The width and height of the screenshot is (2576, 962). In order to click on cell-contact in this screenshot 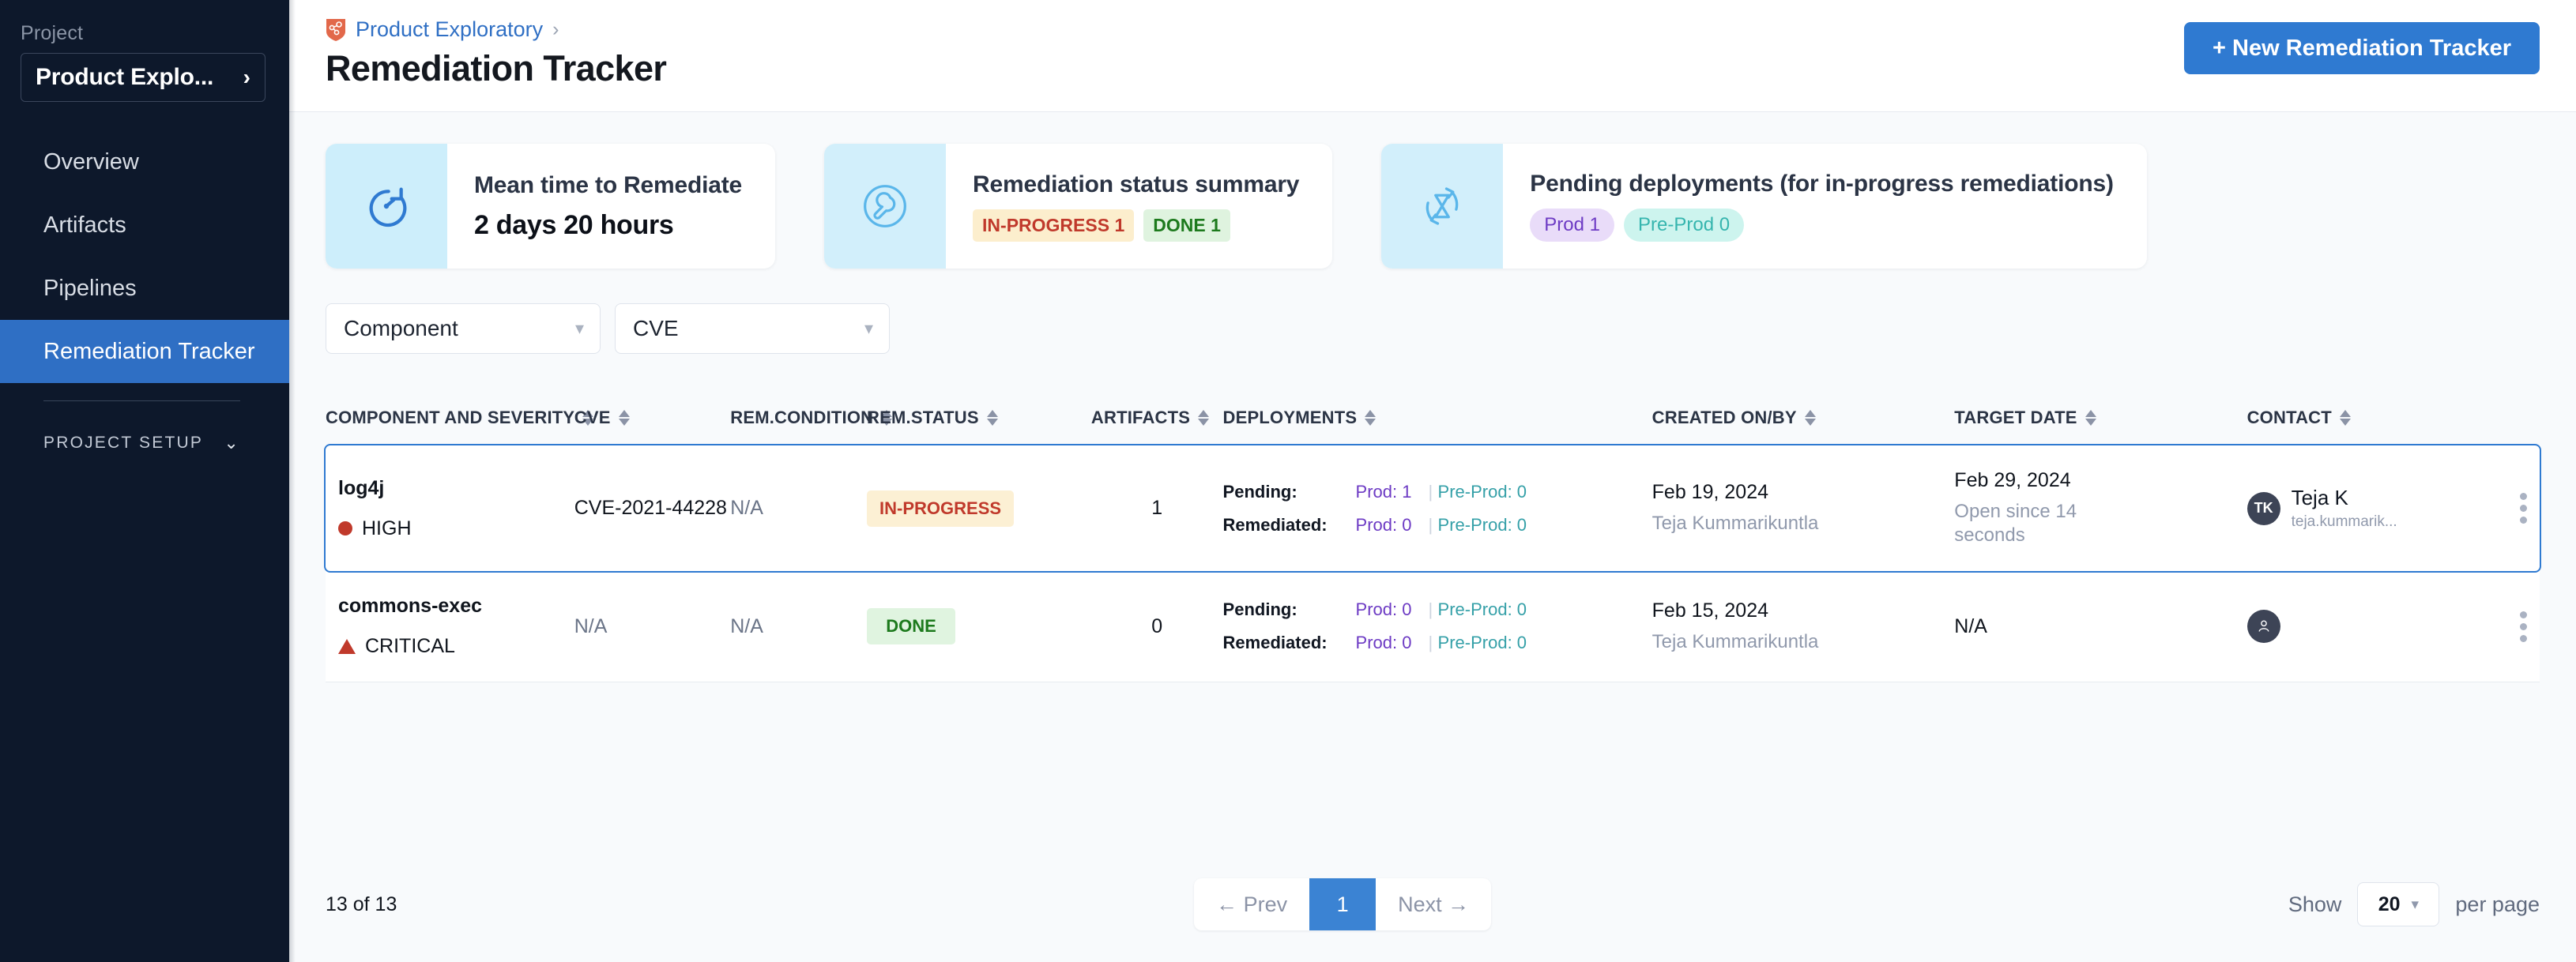, I will do `click(2393, 626)`.